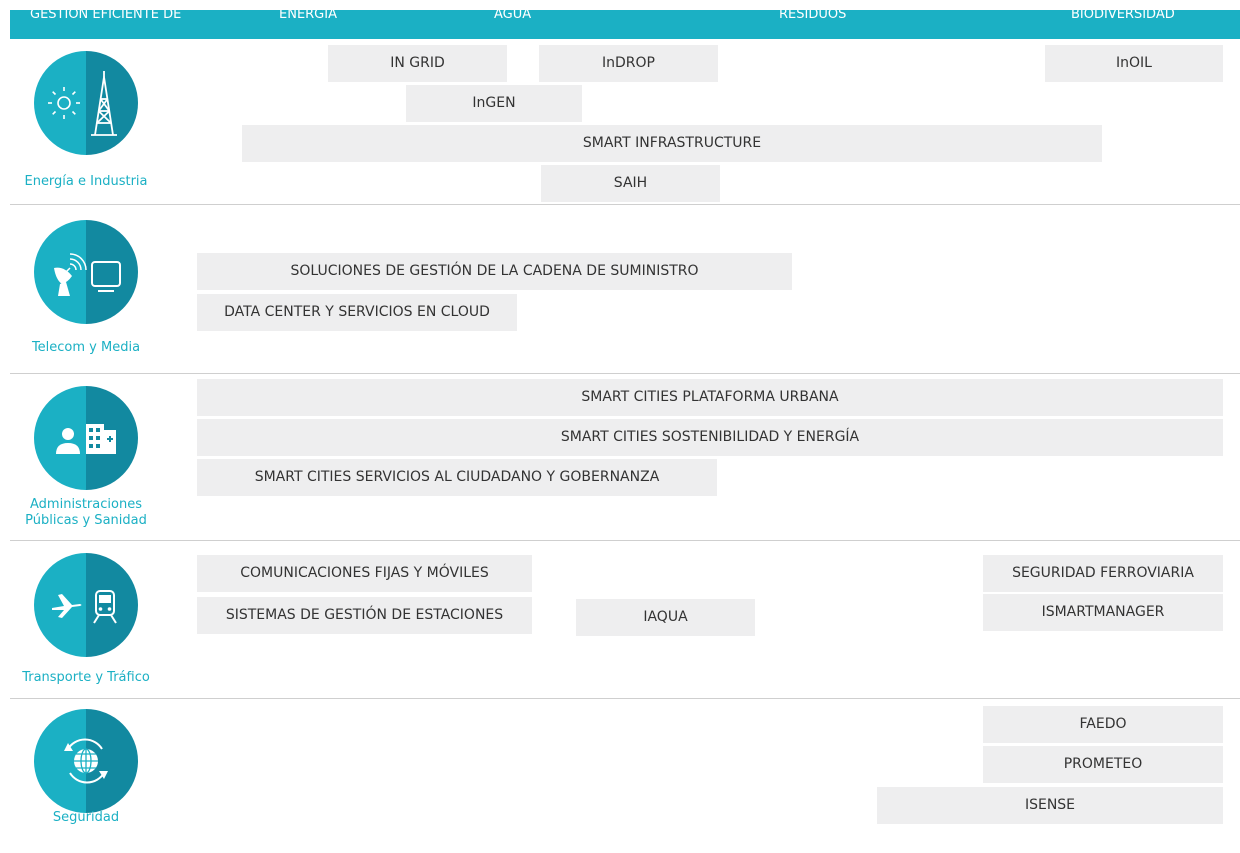 The image size is (1240, 853). Describe the element at coordinates (86, 504) in the screenshot. I see `sector-label-line: Administraciones` at that location.